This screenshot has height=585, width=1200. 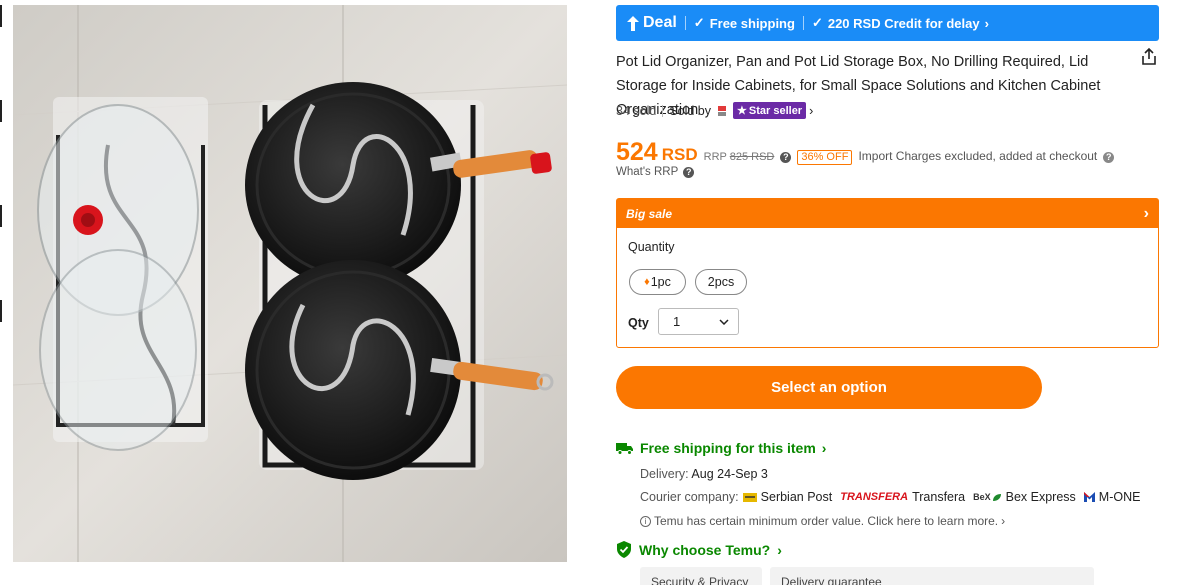 I want to click on delivery-dates: Aug 24-Sep 3, so click(x=729, y=474).